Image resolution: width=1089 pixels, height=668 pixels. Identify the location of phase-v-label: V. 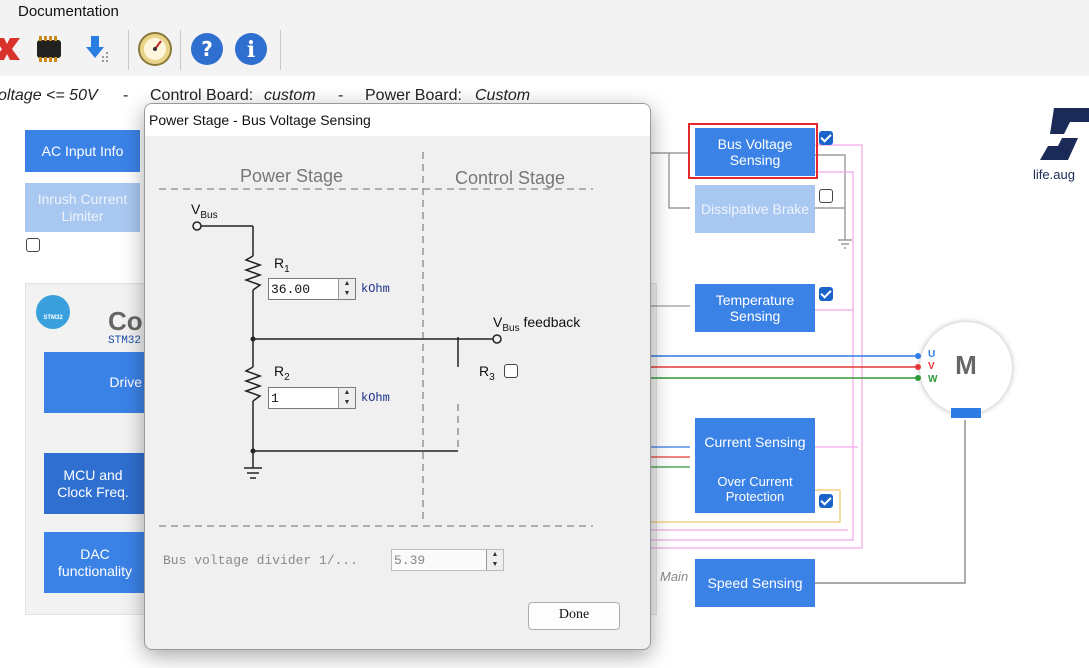
(931, 366).